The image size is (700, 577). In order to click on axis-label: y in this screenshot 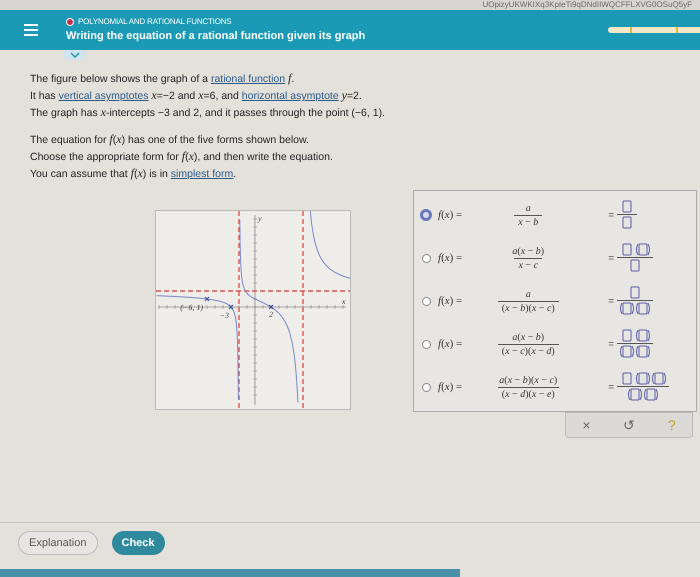, I will do `click(260, 218)`.